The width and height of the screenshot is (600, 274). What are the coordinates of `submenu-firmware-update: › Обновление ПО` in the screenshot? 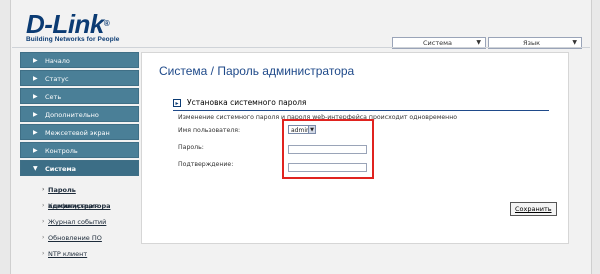 It's located at (79, 238).